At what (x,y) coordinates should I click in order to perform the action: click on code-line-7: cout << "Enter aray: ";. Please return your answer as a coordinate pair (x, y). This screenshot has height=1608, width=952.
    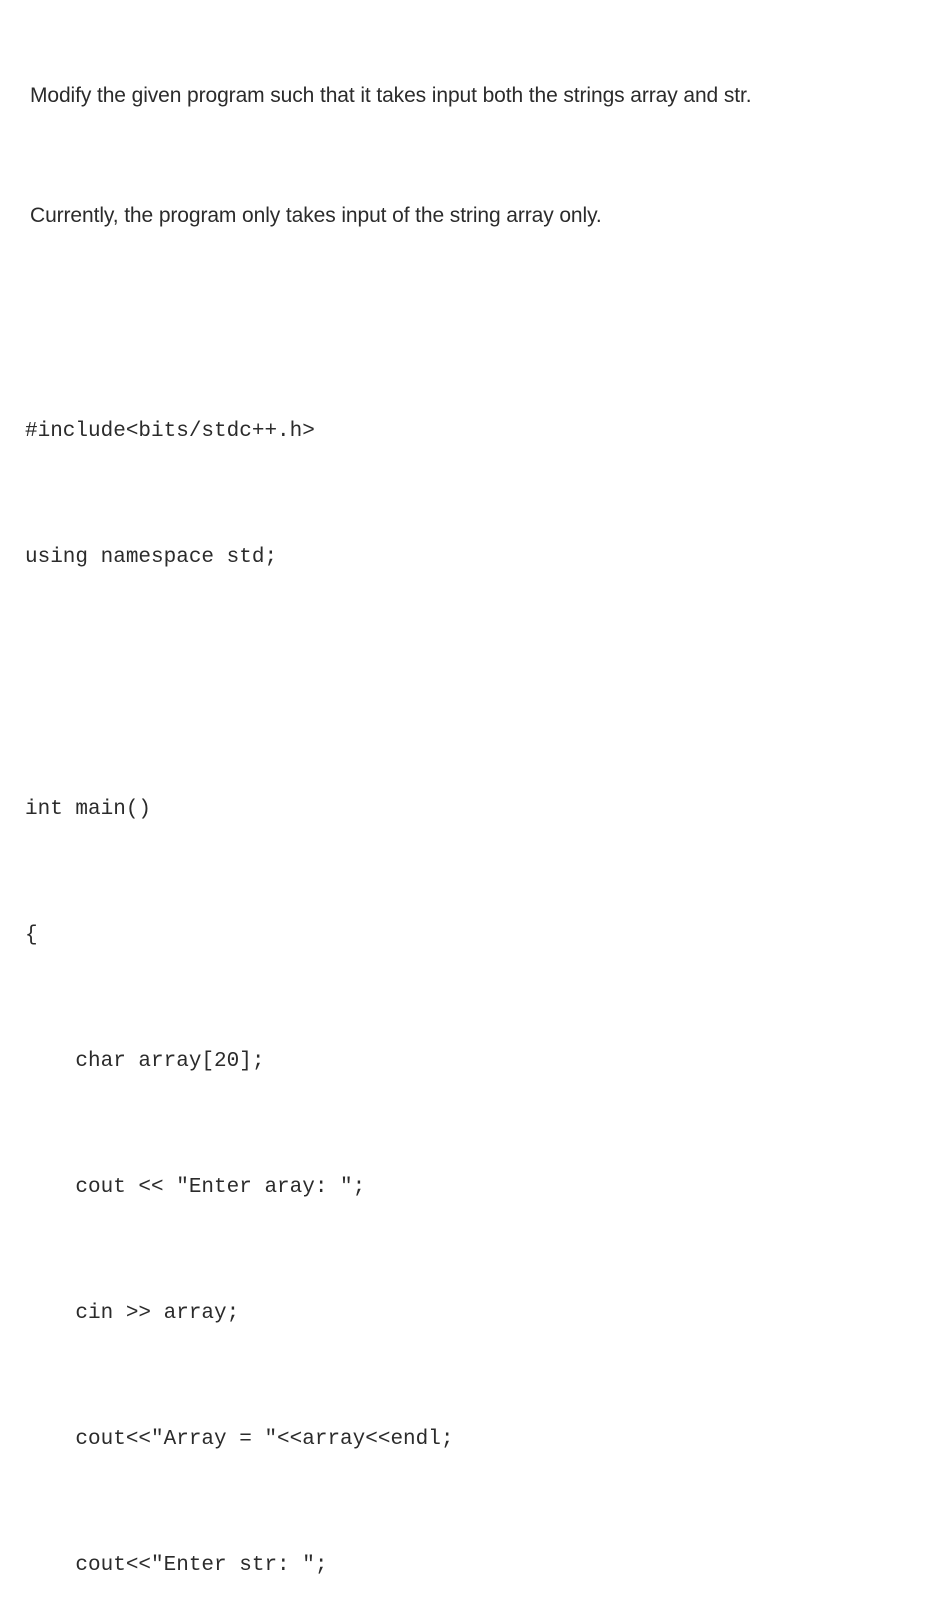
    Looking at the image, I should click on (195, 1187).